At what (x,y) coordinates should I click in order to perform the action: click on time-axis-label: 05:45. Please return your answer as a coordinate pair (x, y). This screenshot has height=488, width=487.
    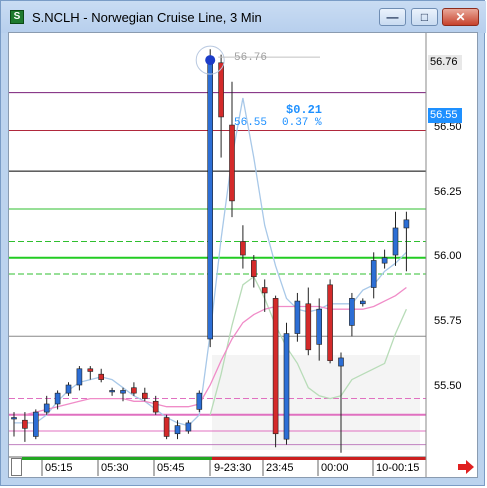
    Looking at the image, I should click on (171, 468).